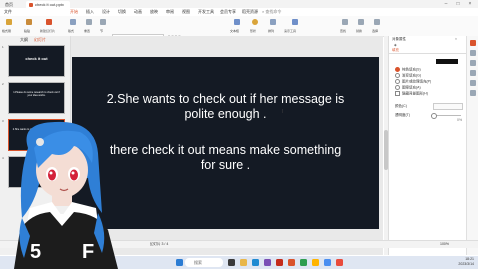 This screenshot has height=269, width=478. I want to click on shapes-button, so click(255, 23).